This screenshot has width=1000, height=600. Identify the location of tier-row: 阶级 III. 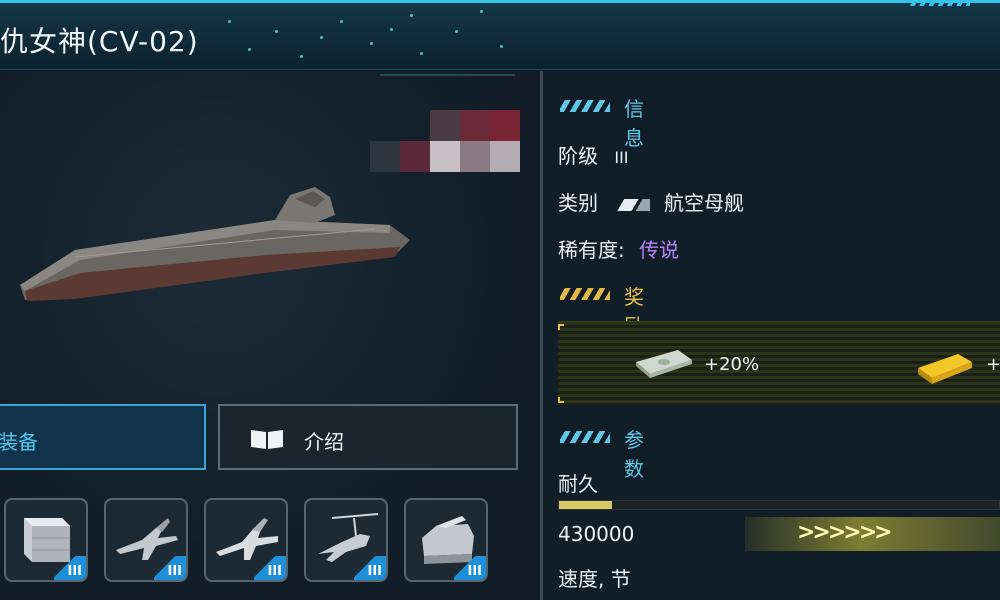
(593, 154).